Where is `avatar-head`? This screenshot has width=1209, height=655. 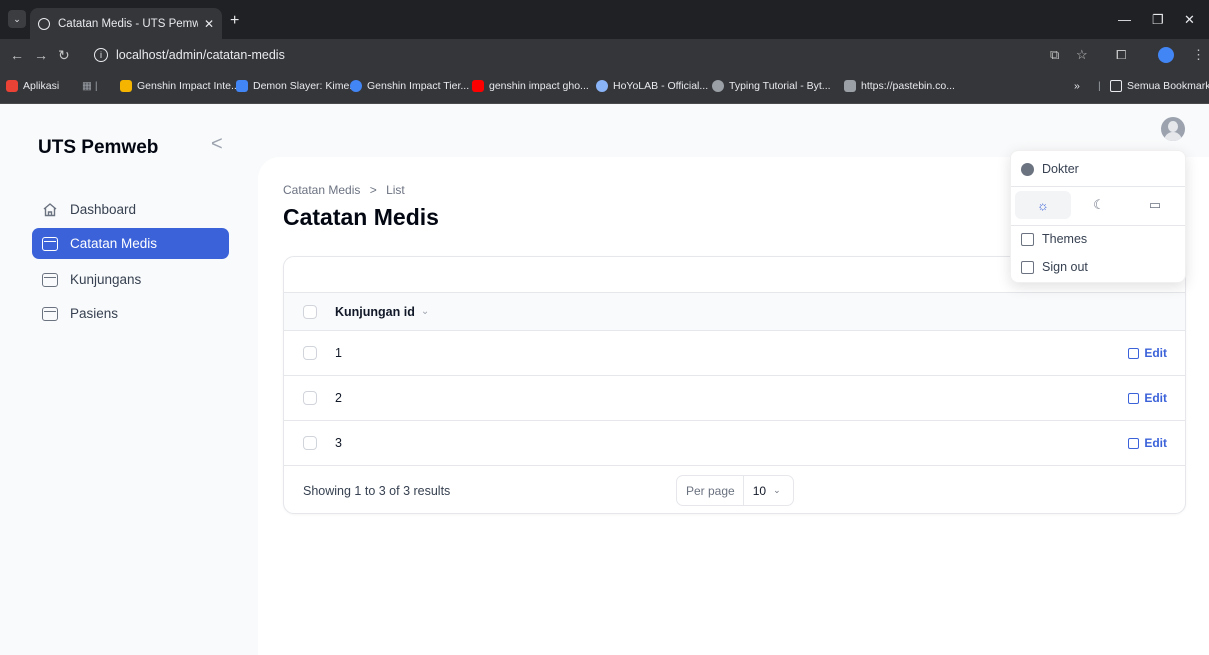 avatar-head is located at coordinates (1173, 126).